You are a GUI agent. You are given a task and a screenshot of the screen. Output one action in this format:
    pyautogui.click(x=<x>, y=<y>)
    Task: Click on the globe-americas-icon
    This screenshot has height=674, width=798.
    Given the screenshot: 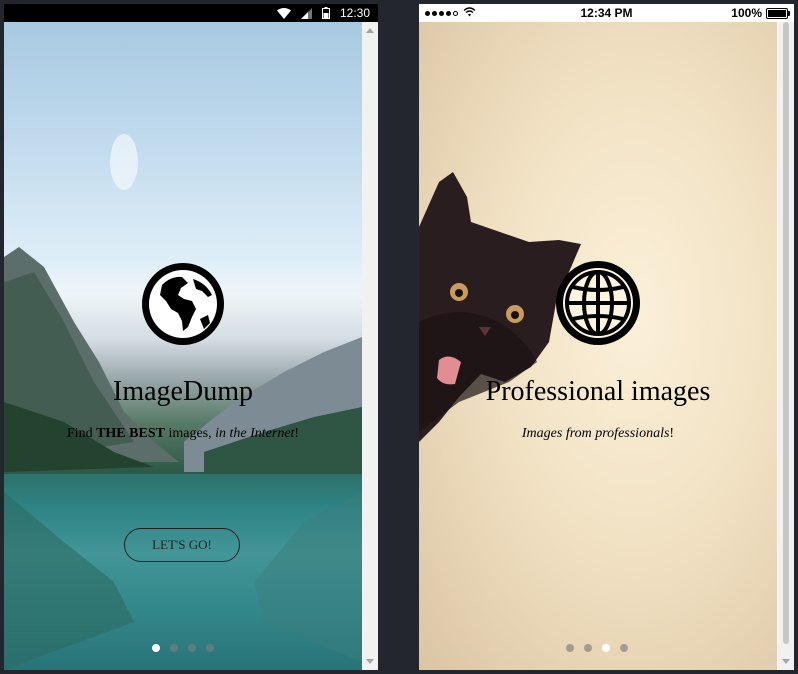 What is the action you would take?
    pyautogui.click(x=183, y=306)
    